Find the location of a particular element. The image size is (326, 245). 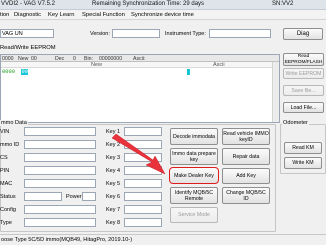

read-eeprom-button: Read EEPROM/FLASH is located at coordinates (303, 59).